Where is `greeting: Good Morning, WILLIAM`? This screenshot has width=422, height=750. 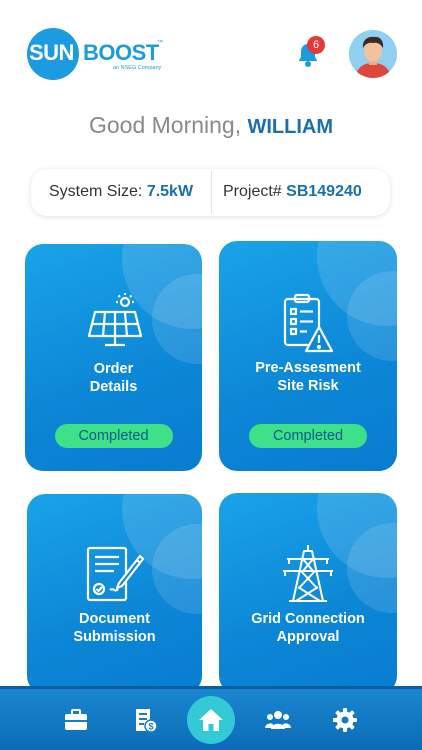 greeting: Good Morning, WILLIAM is located at coordinates (211, 125).